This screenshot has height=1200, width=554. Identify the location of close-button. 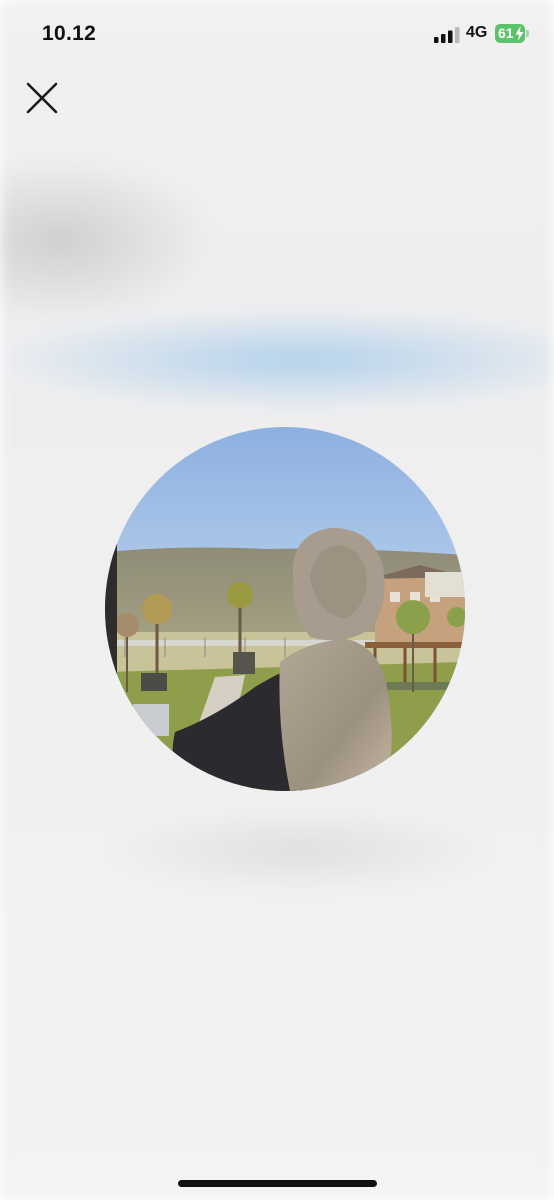
(42, 98).